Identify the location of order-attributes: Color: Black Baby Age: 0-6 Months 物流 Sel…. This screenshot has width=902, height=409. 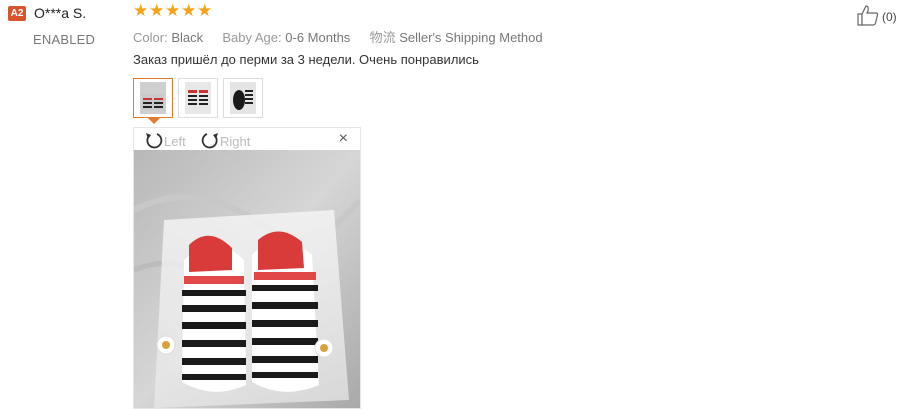
(338, 36).